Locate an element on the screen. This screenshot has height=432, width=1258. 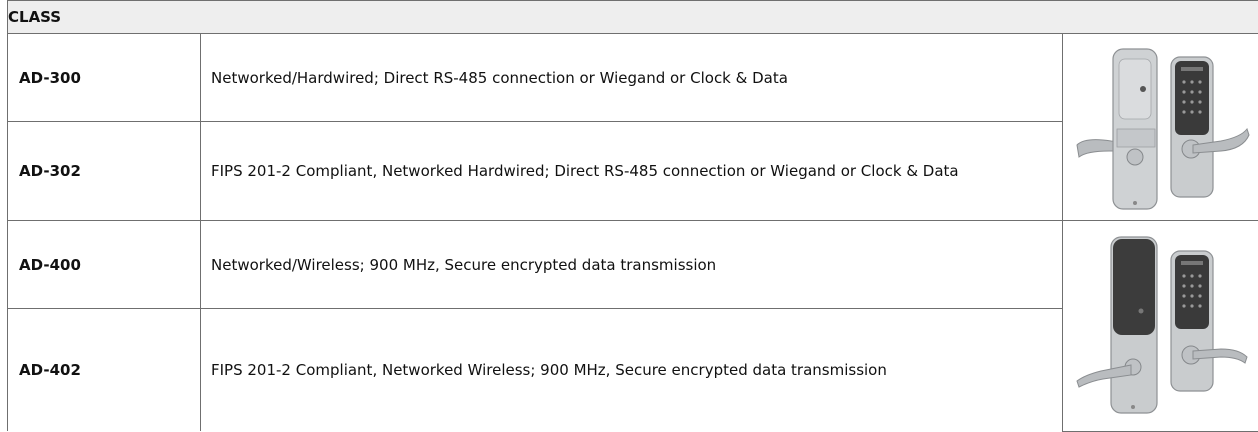
wireless-lock-image-cell is located at coordinates (1160, 326).